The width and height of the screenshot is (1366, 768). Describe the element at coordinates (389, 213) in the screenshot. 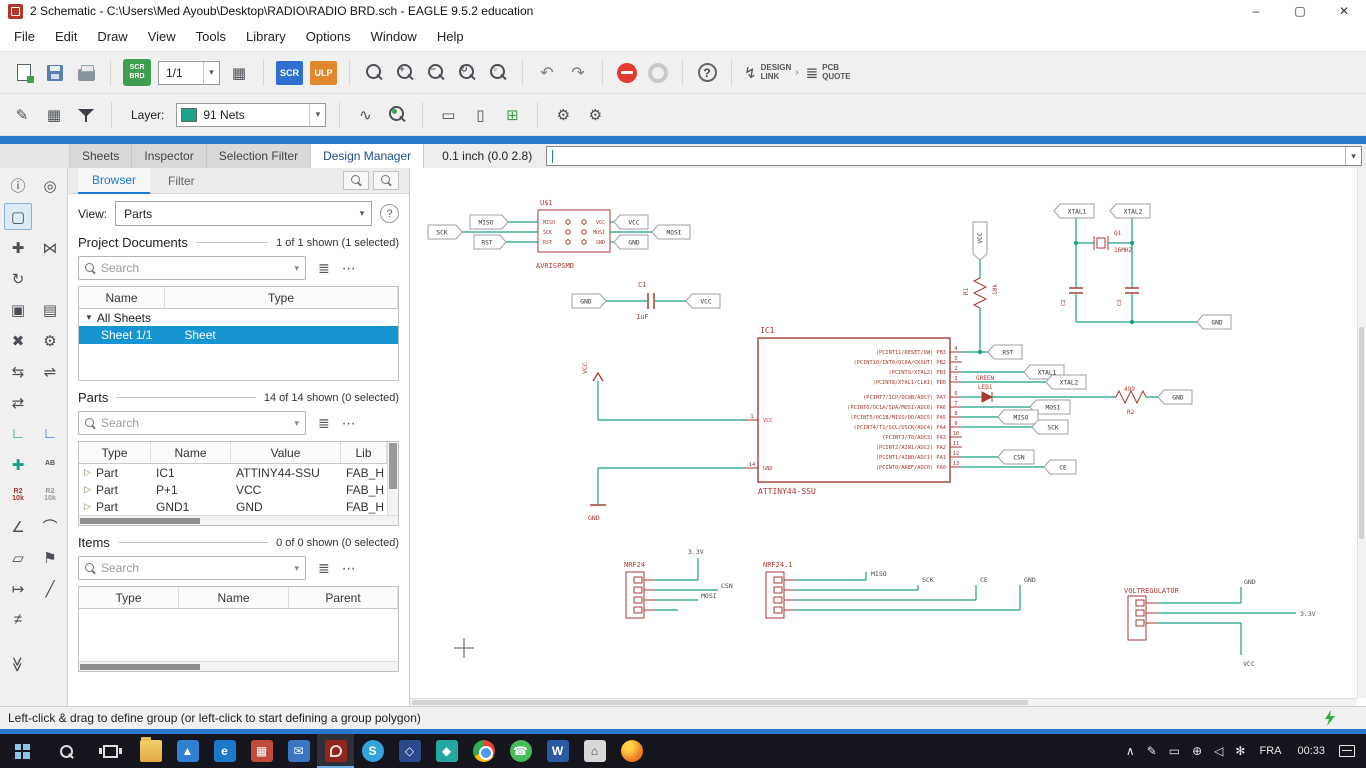

I see `help-circle-button: ?` at that location.